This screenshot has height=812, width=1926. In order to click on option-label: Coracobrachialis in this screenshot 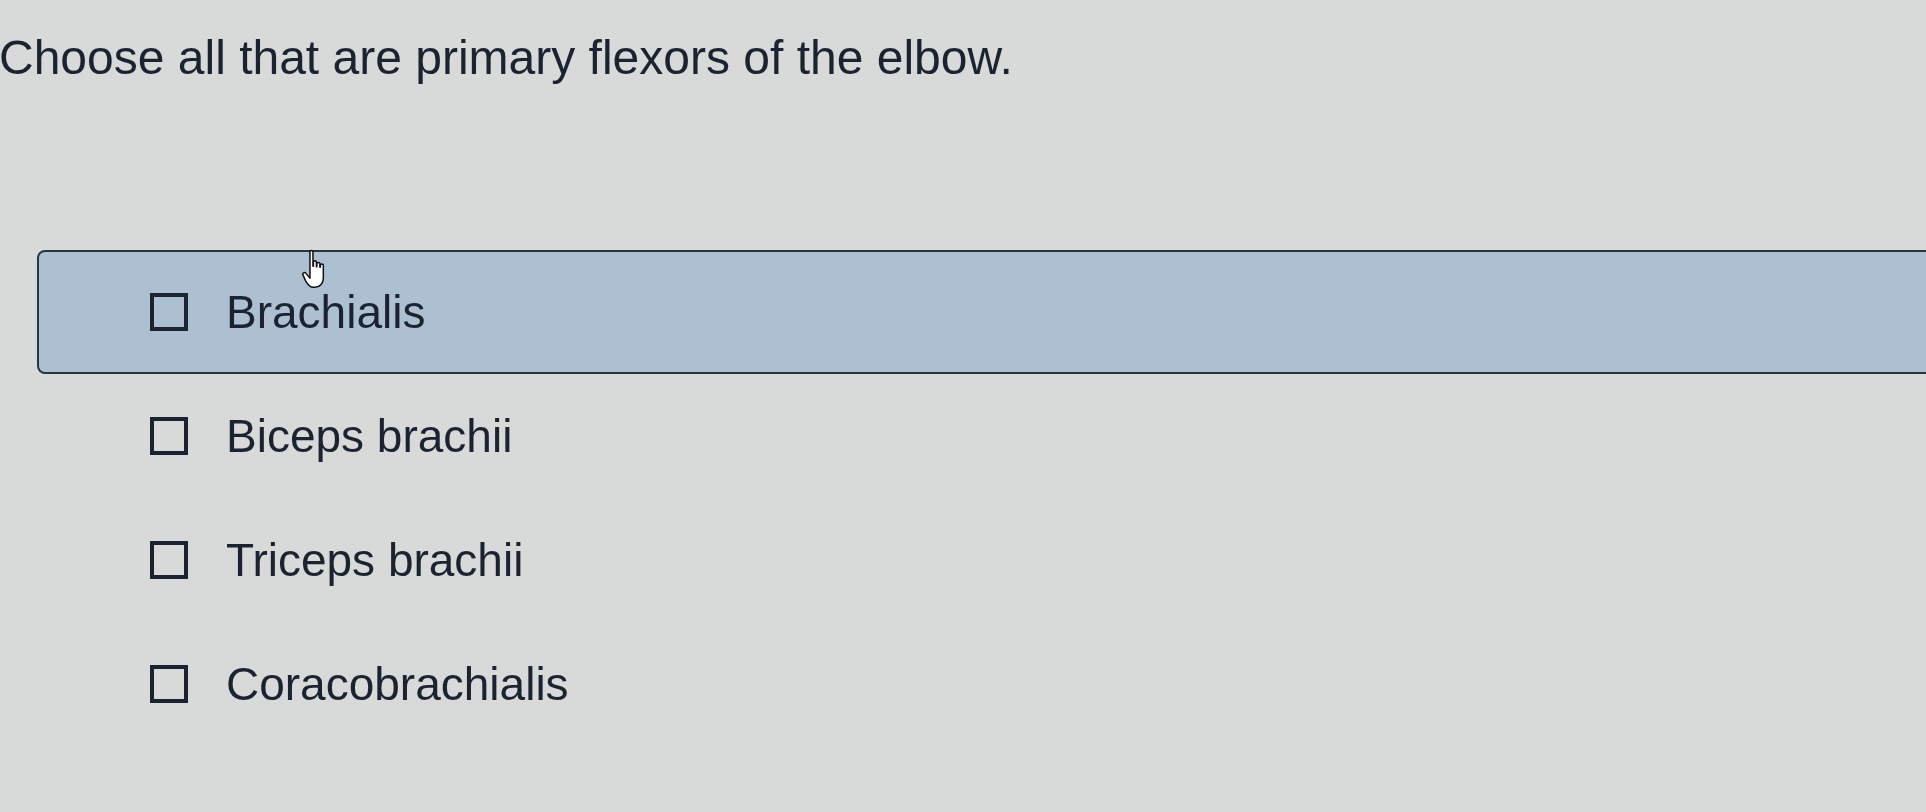, I will do `click(397, 684)`.